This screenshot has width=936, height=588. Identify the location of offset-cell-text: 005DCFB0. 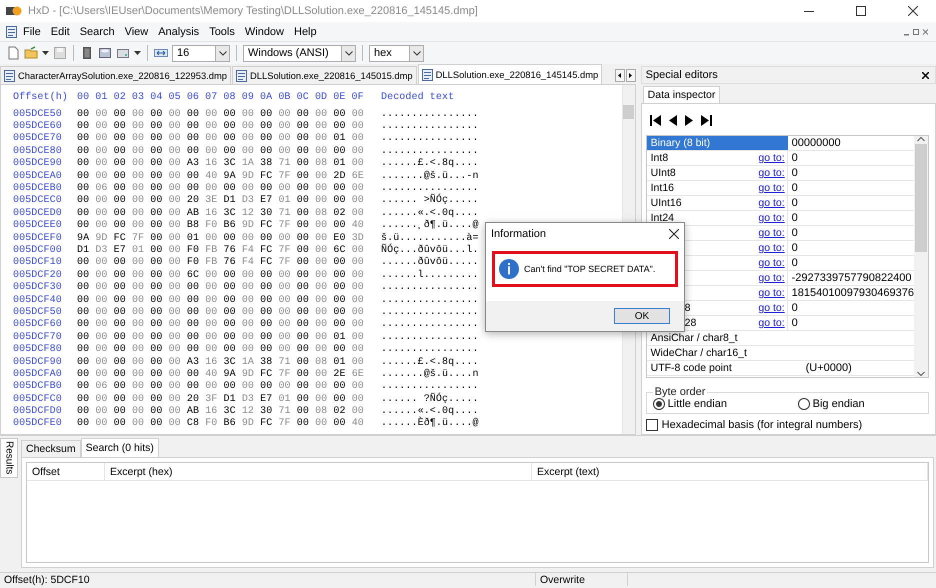
(38, 386).